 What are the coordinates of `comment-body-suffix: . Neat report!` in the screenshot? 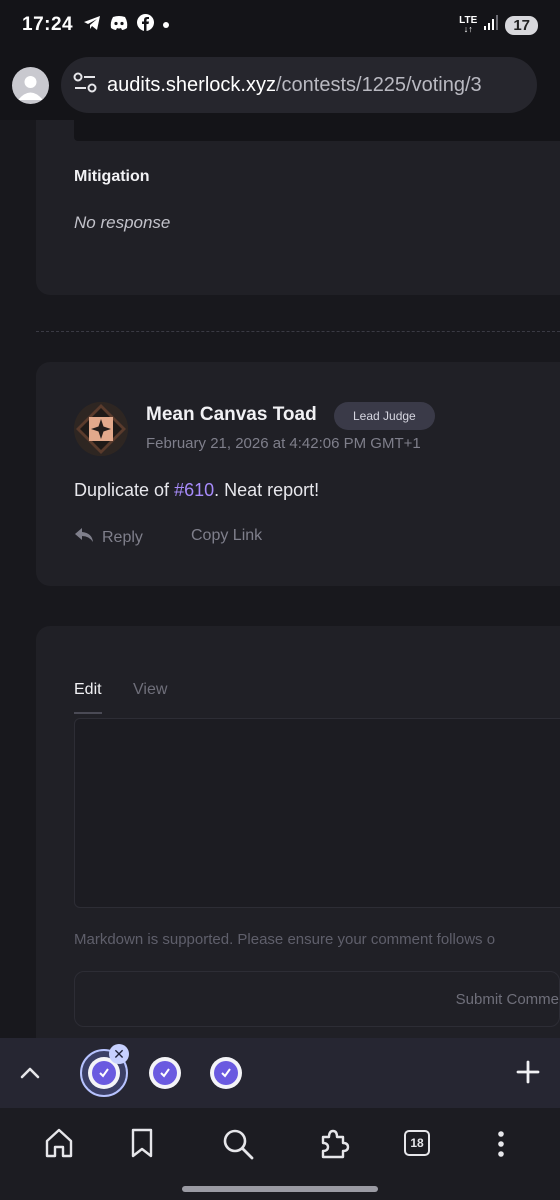 It's located at (267, 490).